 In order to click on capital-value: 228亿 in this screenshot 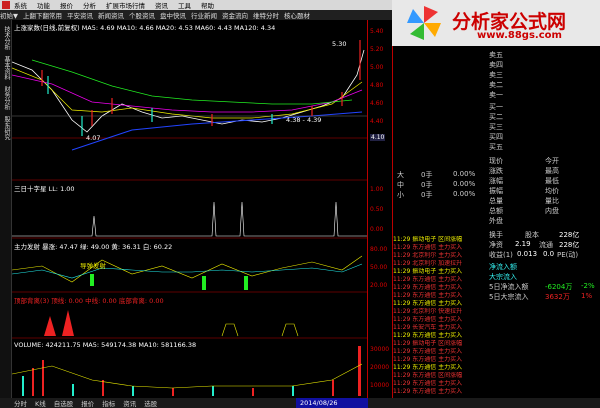, I will do `click(569, 235)`.